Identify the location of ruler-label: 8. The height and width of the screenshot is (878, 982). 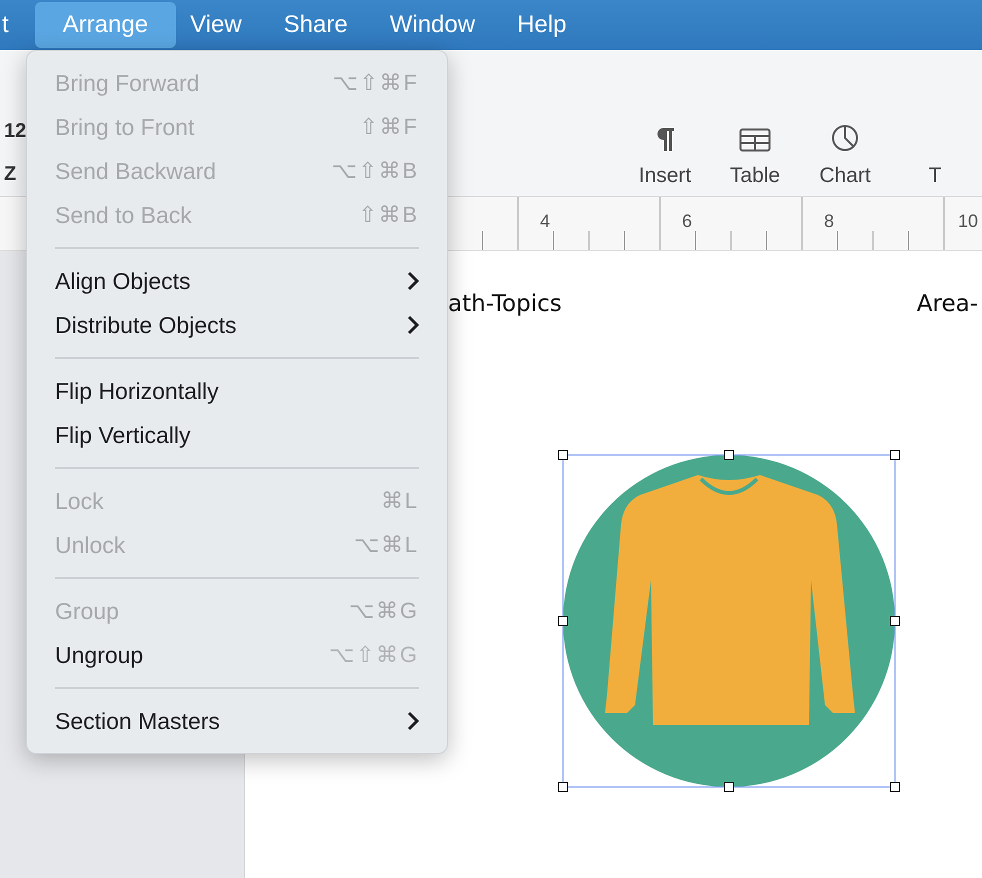
(829, 221).